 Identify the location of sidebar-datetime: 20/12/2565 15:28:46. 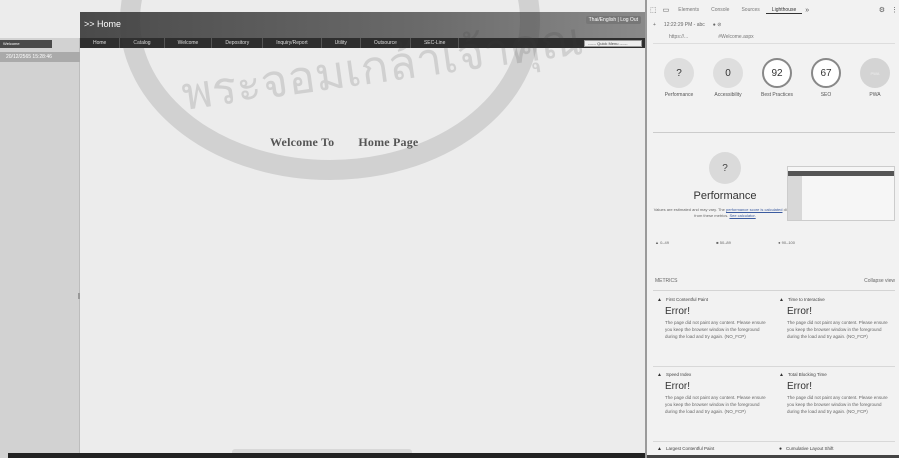
(40, 57).